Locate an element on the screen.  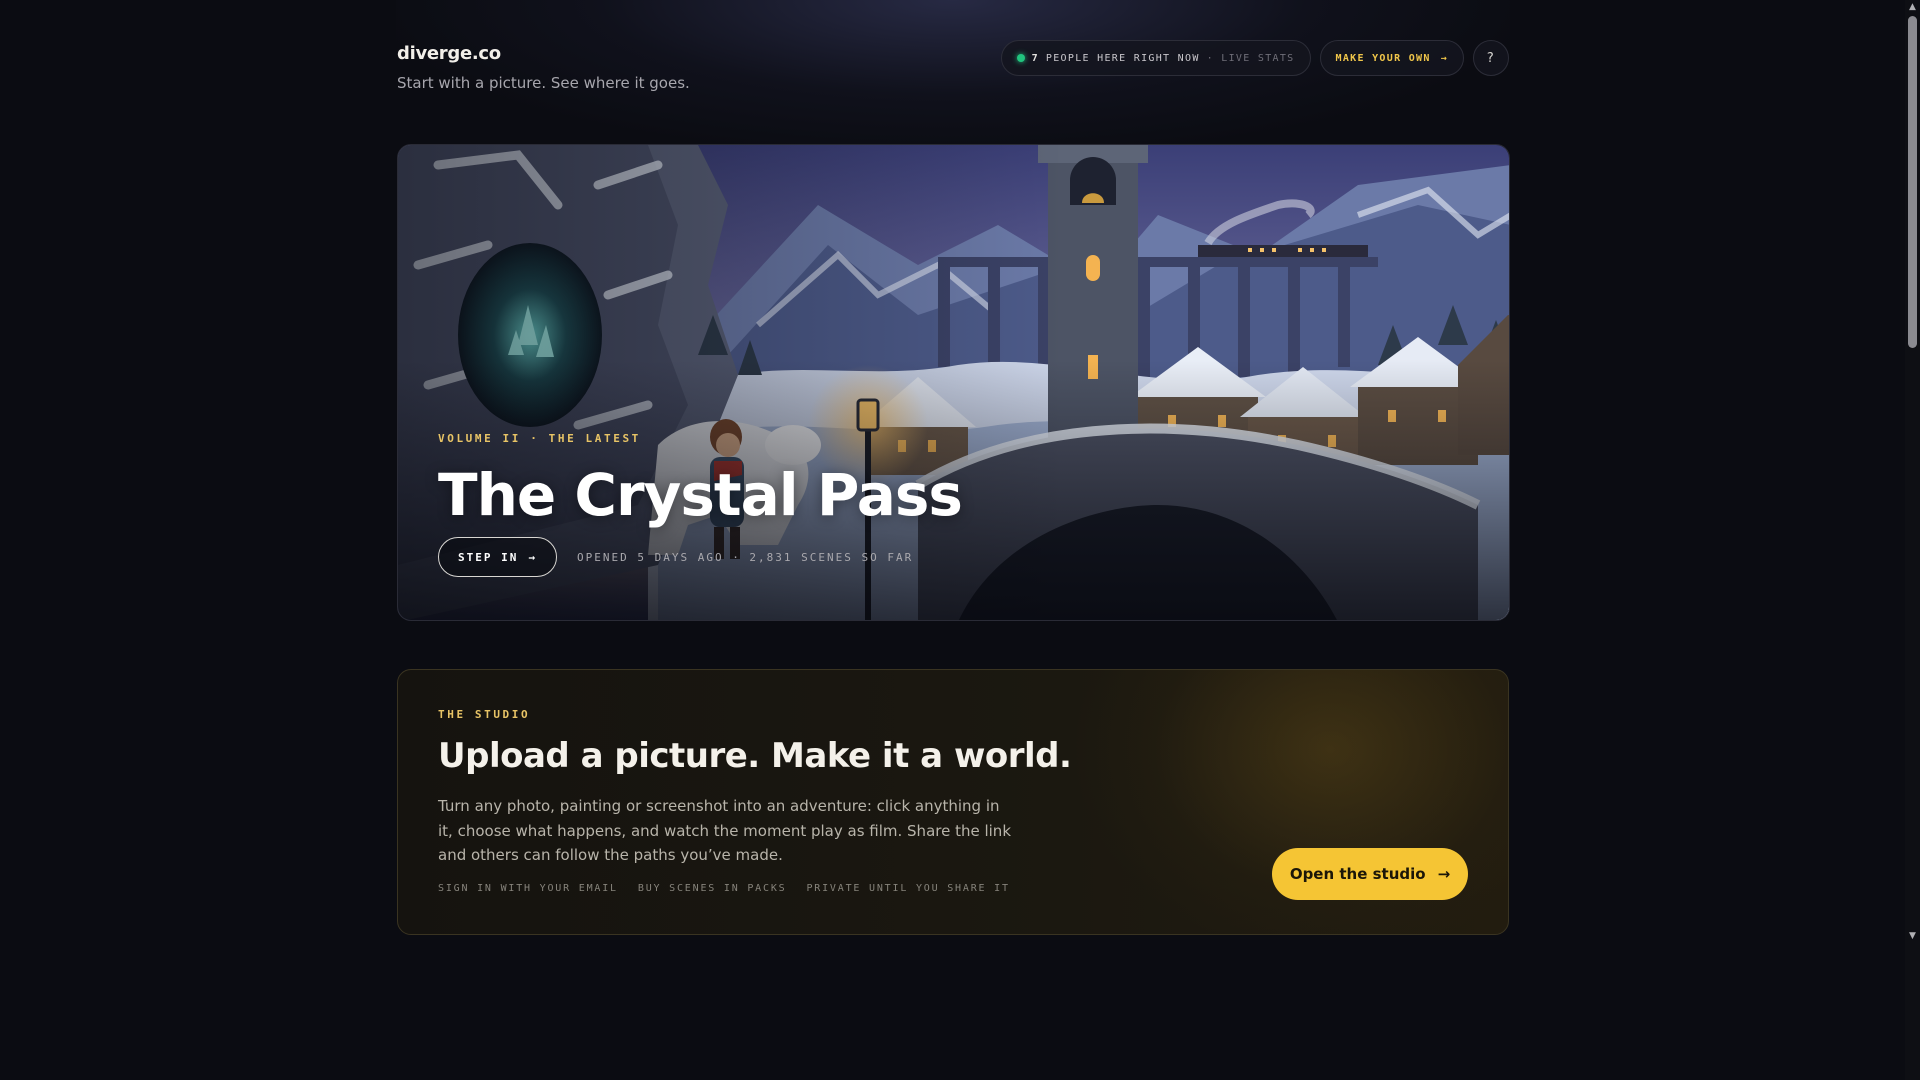
studio-tag: BUY SCENES IN PACKS is located at coordinates (712, 888).